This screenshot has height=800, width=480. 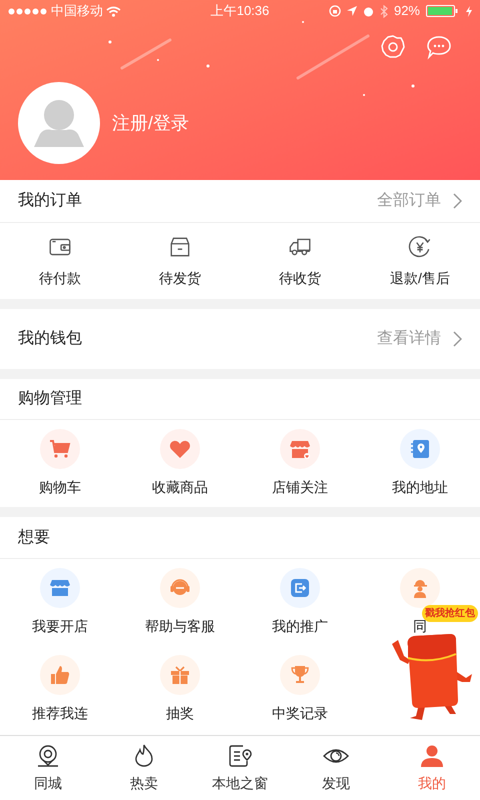 What do you see at coordinates (240, 11) in the screenshot?
I see `status-time: 上午10:36` at bounding box center [240, 11].